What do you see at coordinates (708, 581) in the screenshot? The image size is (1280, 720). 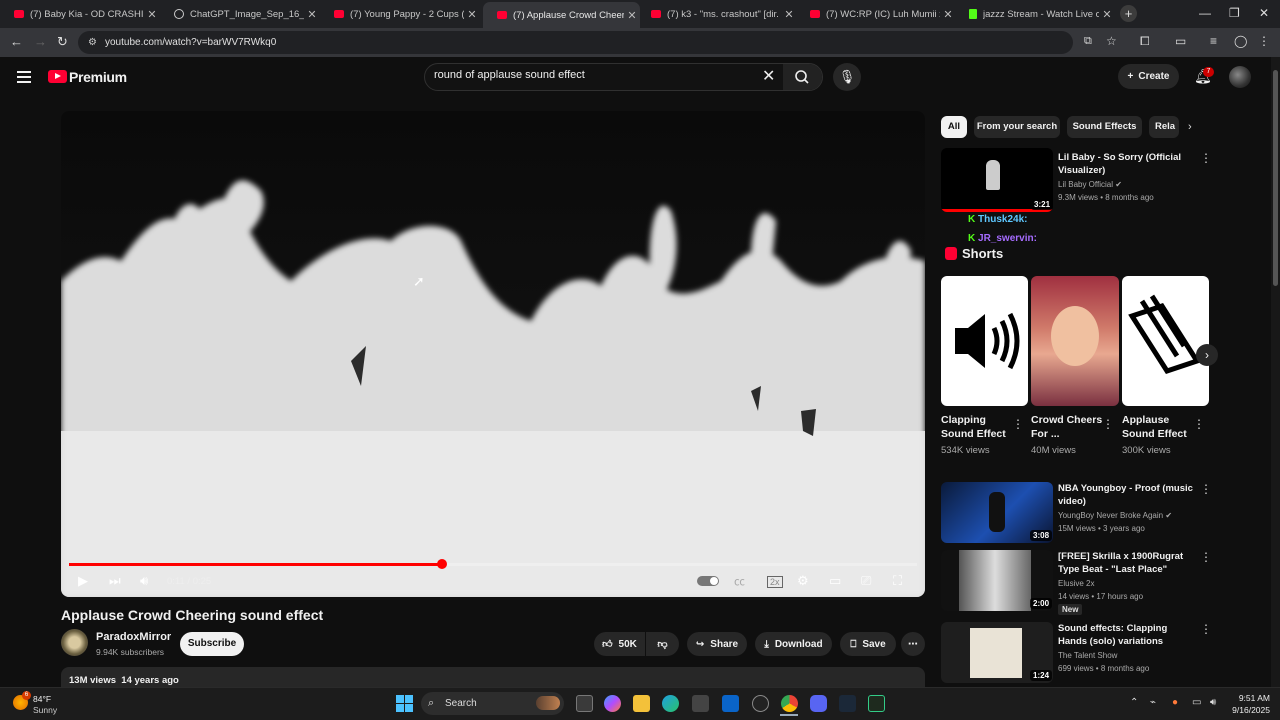 I see `autoplay-toggle` at bounding box center [708, 581].